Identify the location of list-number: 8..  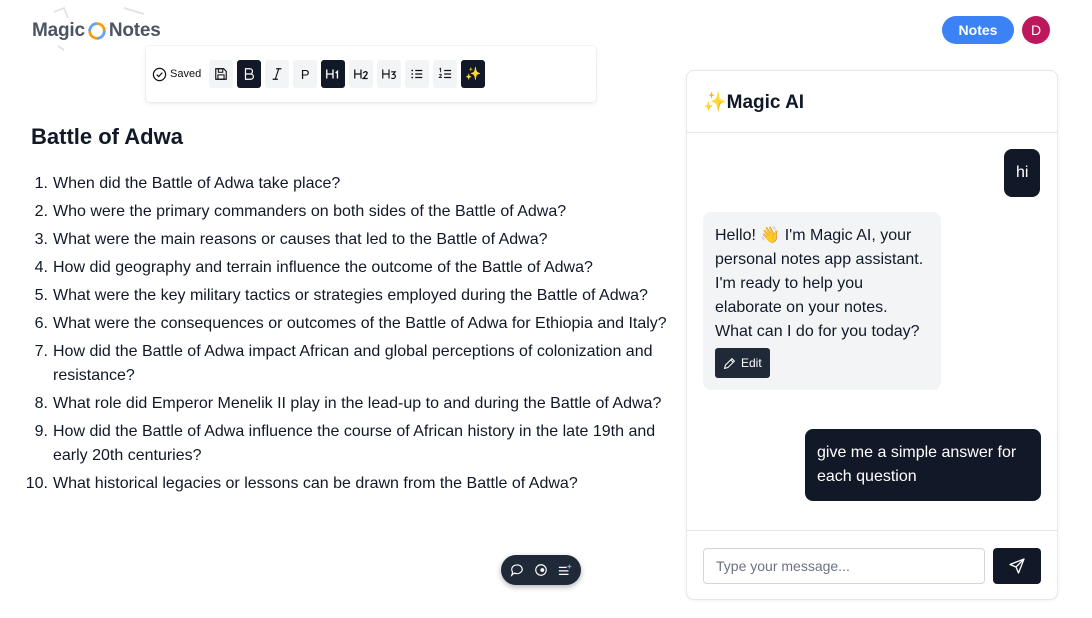
(41, 403).